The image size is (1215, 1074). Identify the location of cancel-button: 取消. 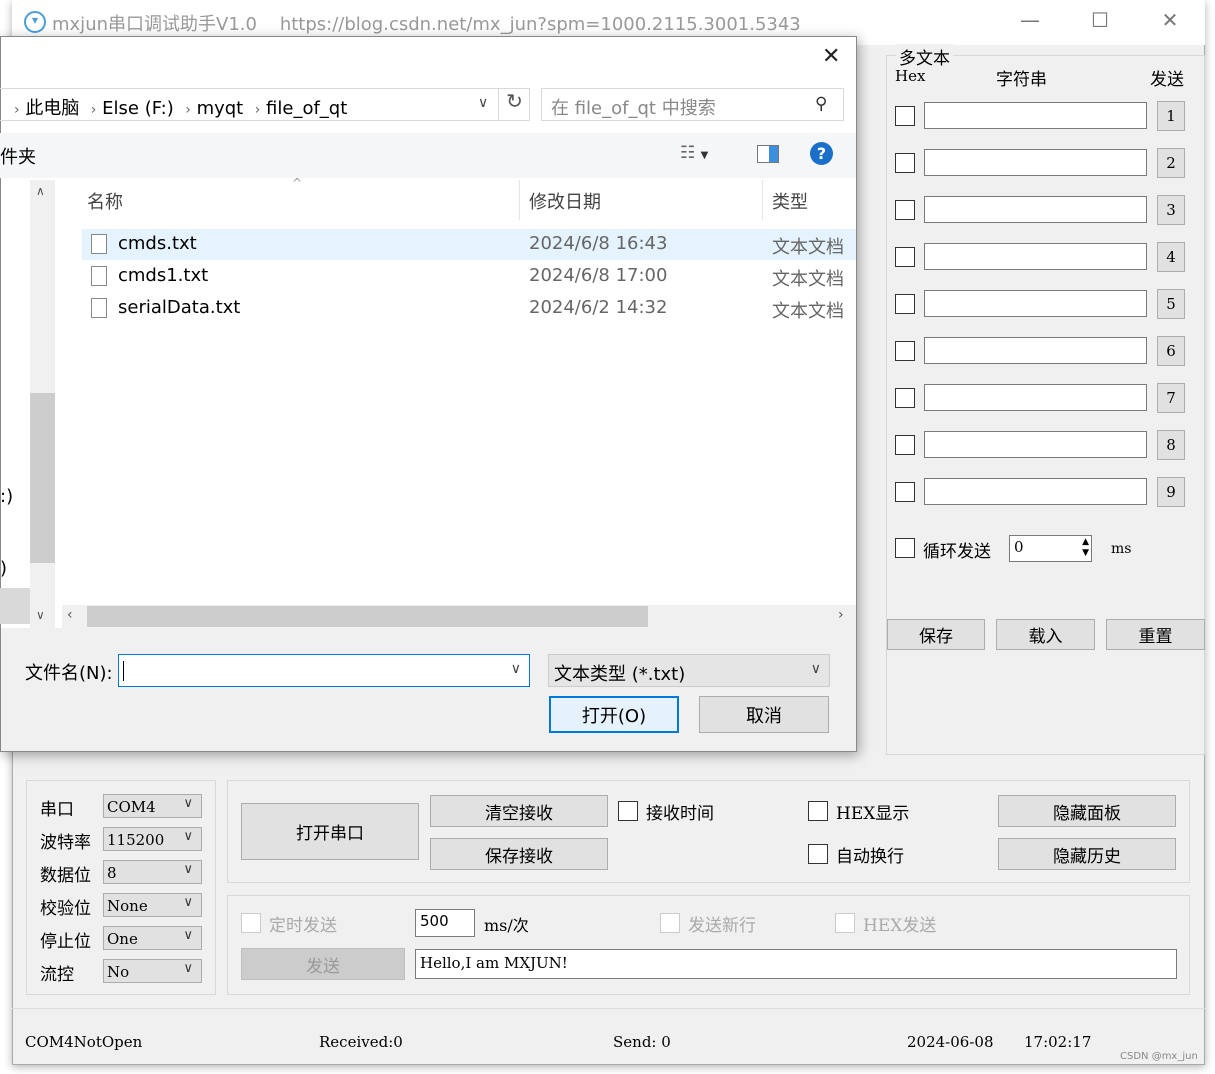
(764, 714).